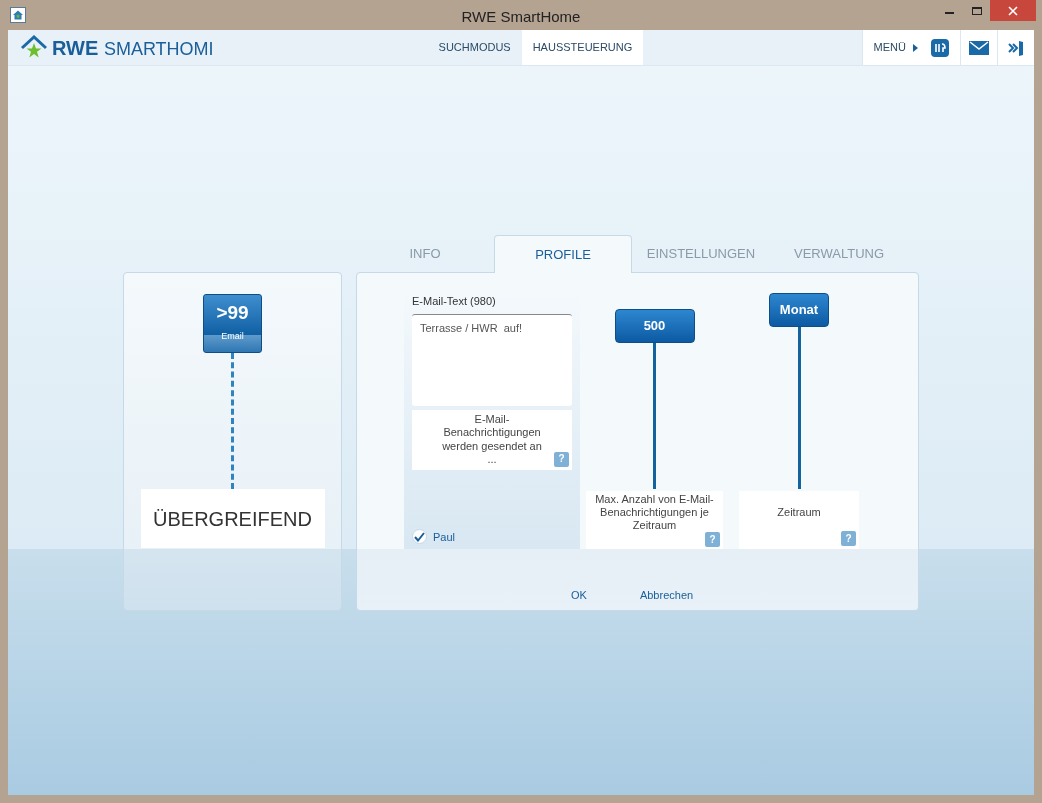 This screenshot has width=1042, height=803. What do you see at coordinates (799, 512) in the screenshot?
I see `setting-label-text: Zeitraum` at bounding box center [799, 512].